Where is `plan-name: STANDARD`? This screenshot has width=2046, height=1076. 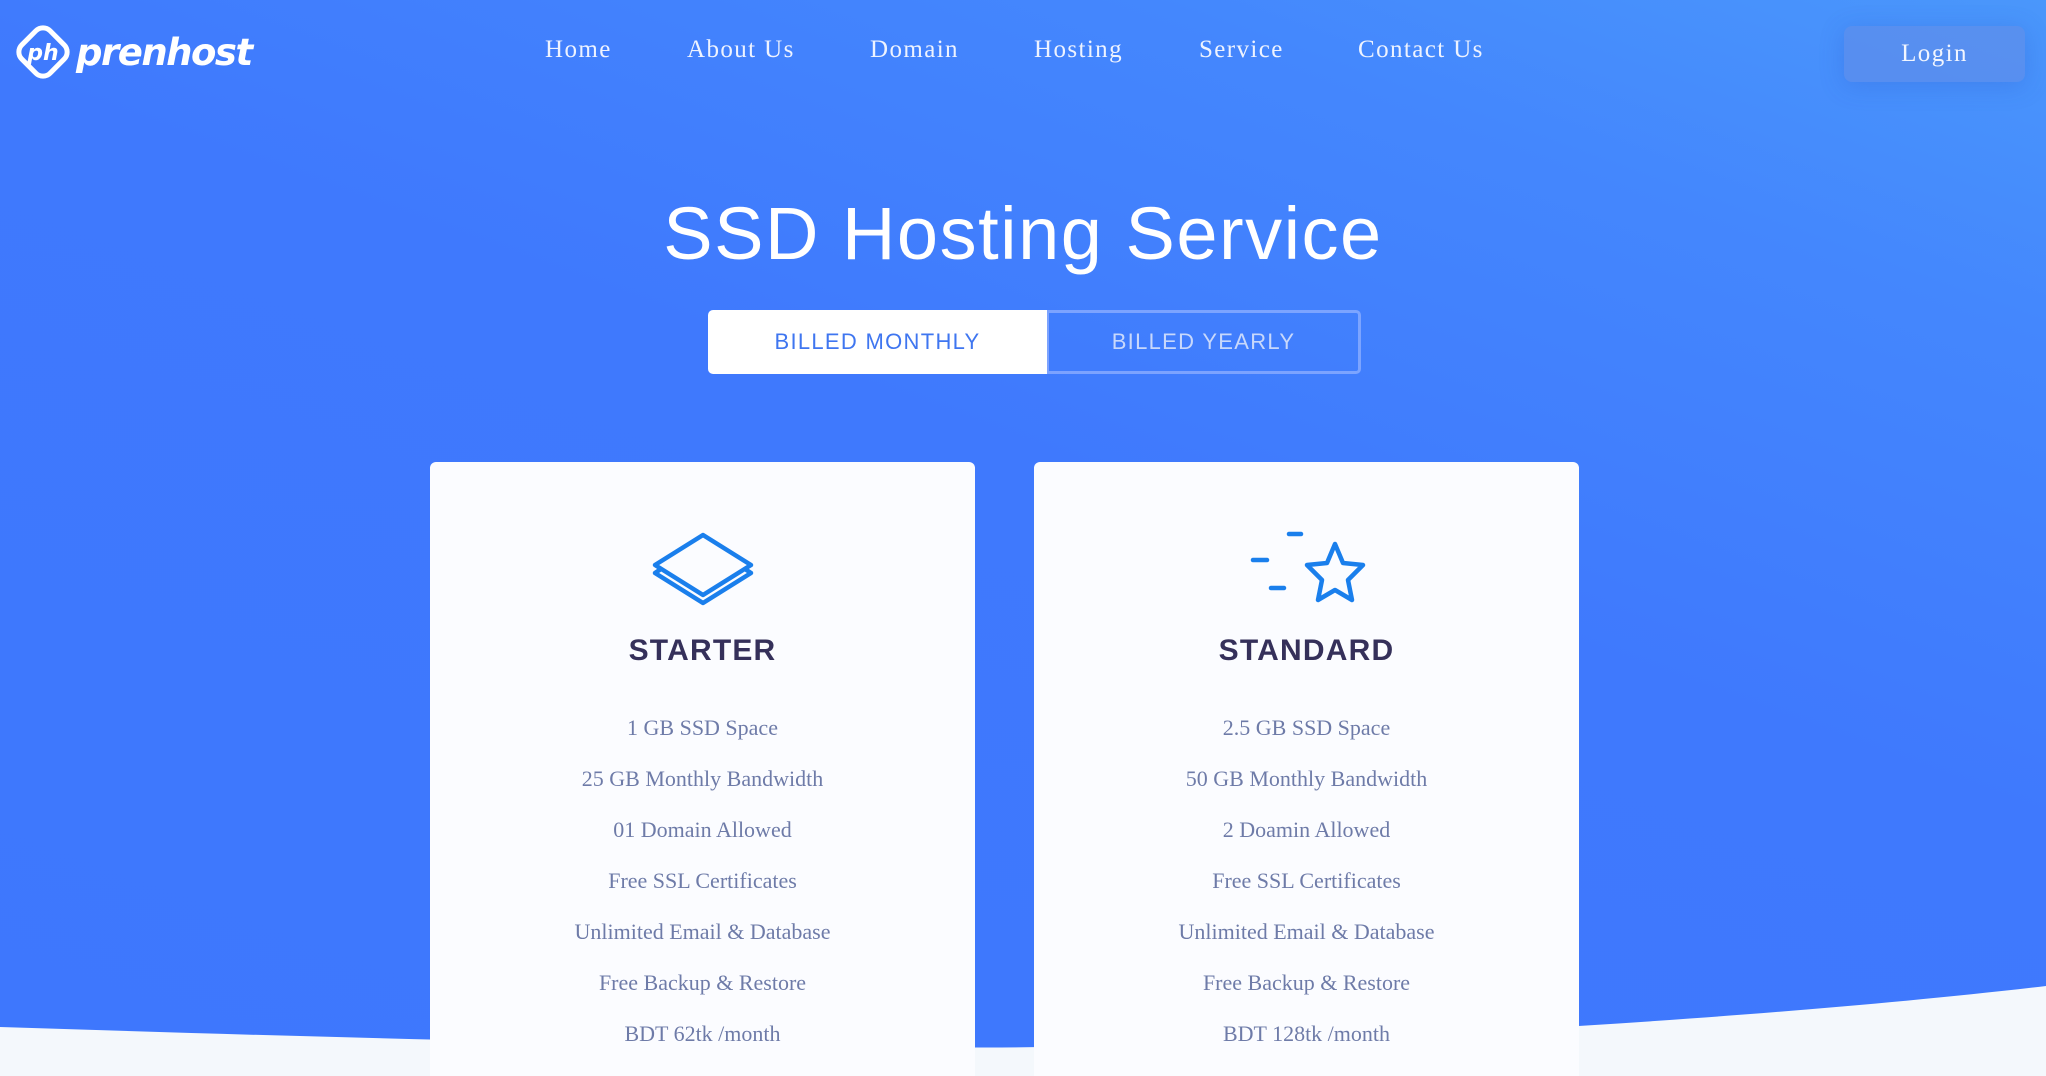
plan-name: STANDARD is located at coordinates (1306, 650).